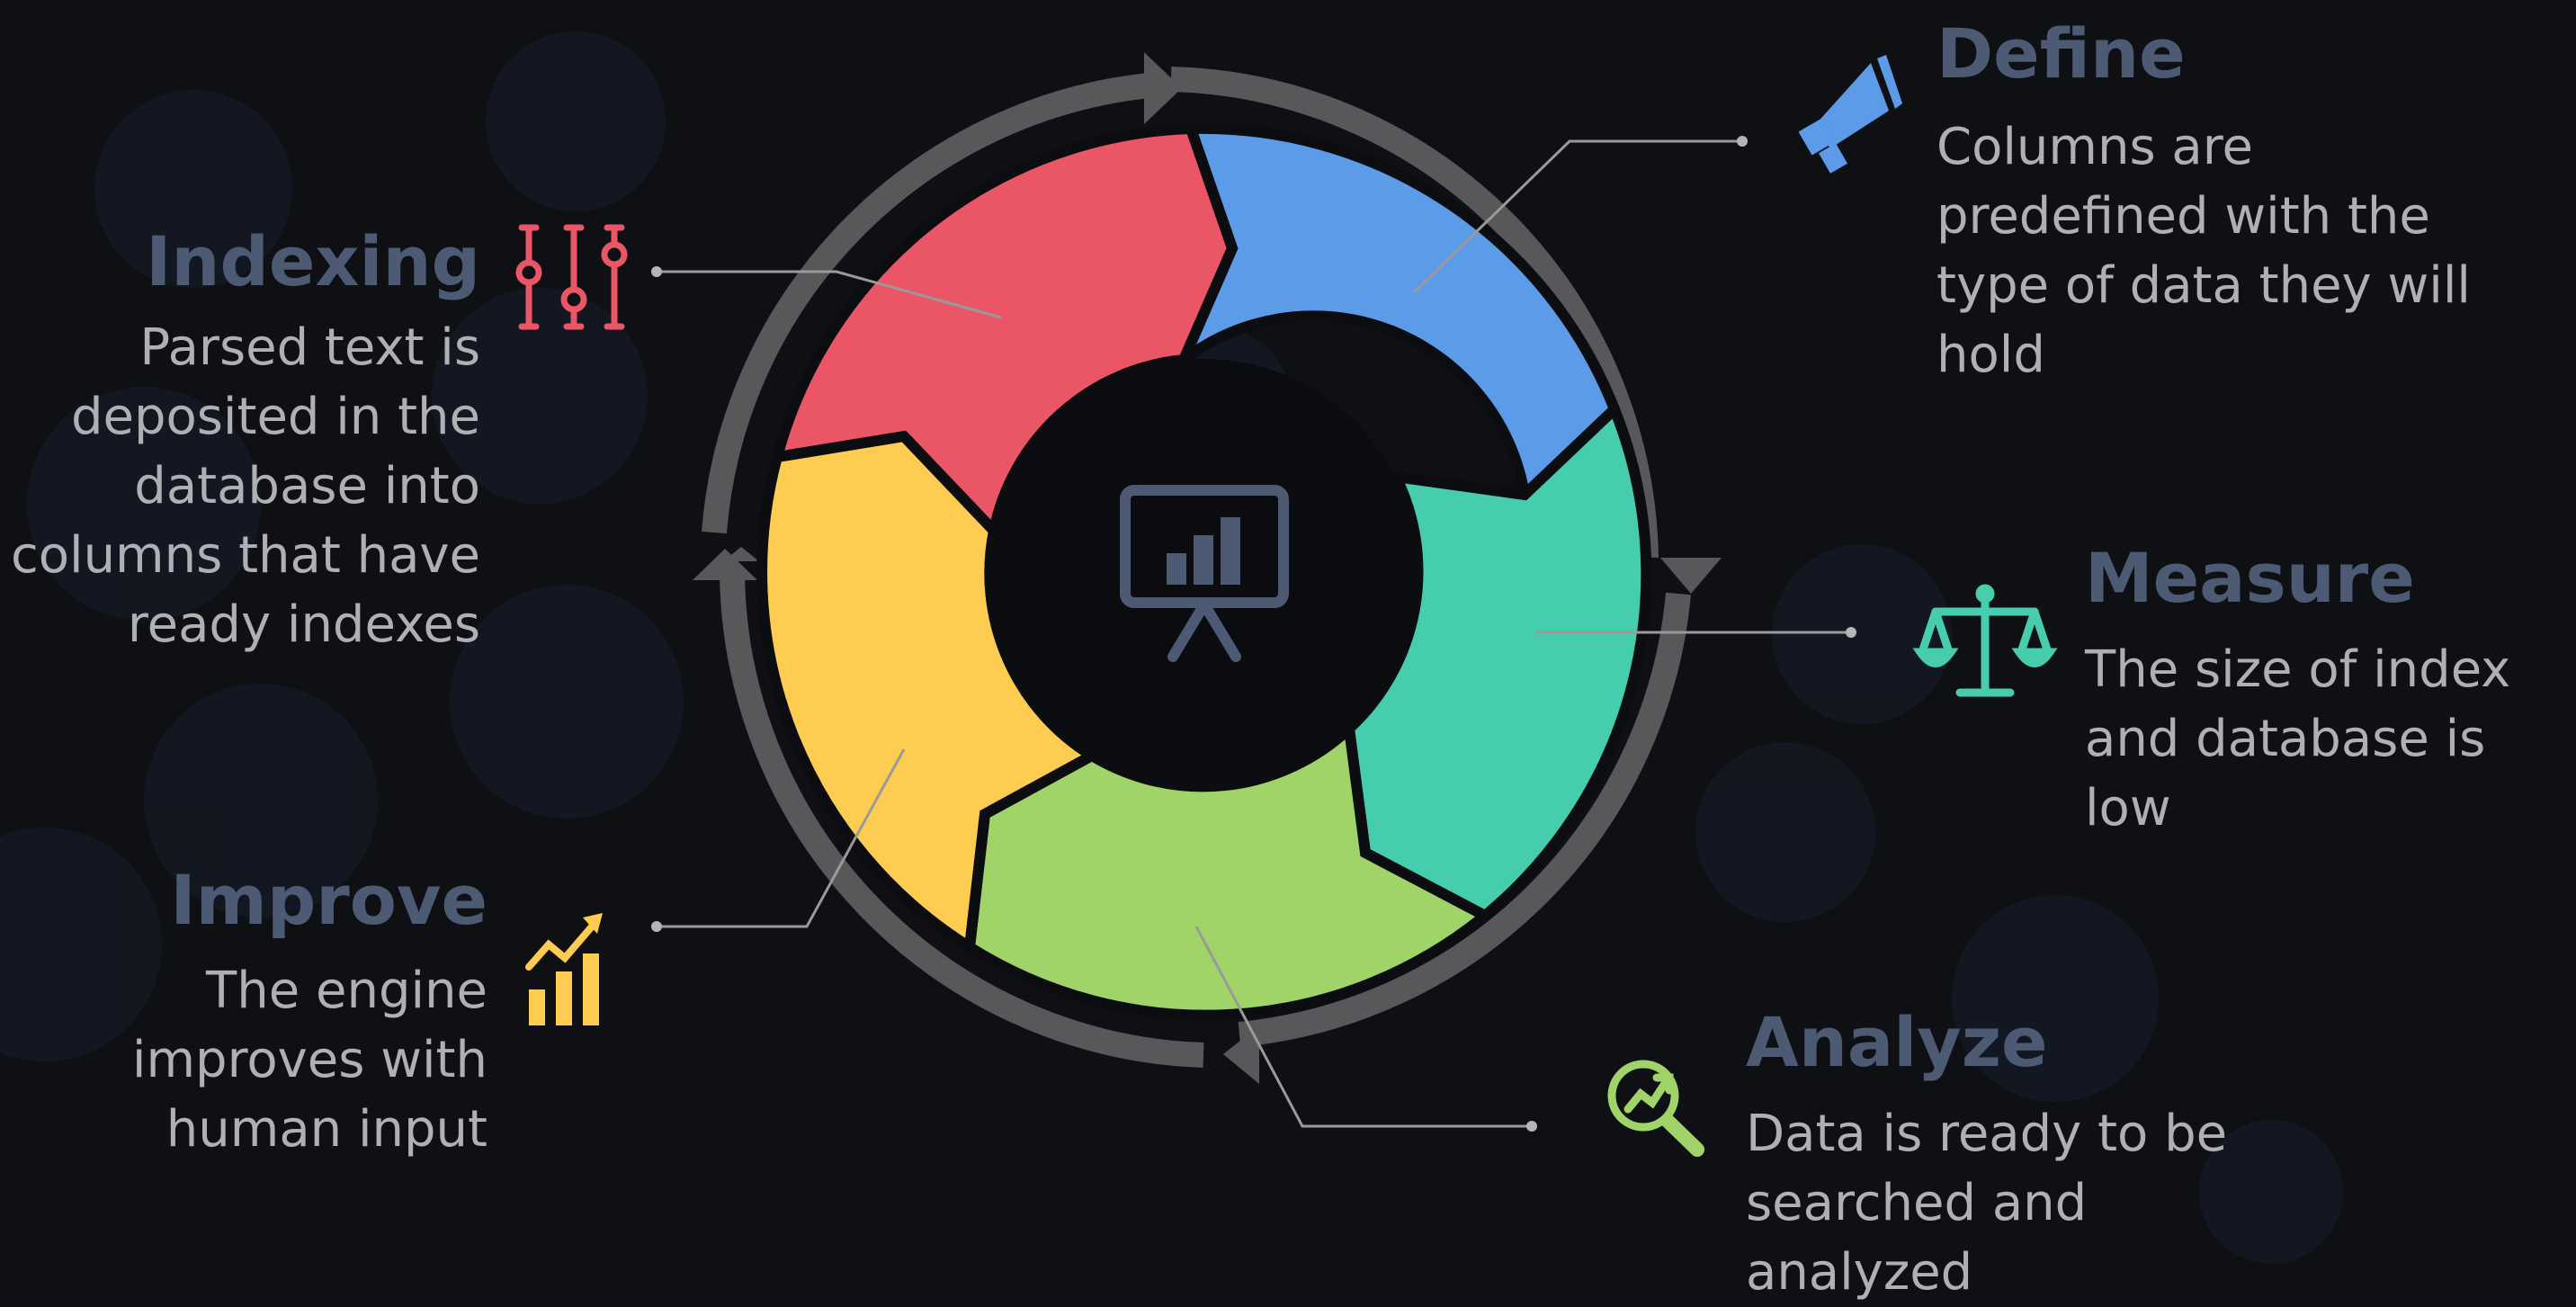 This screenshot has width=2576, height=1307. What do you see at coordinates (1850, 114) in the screenshot?
I see `megaphone-icon` at bounding box center [1850, 114].